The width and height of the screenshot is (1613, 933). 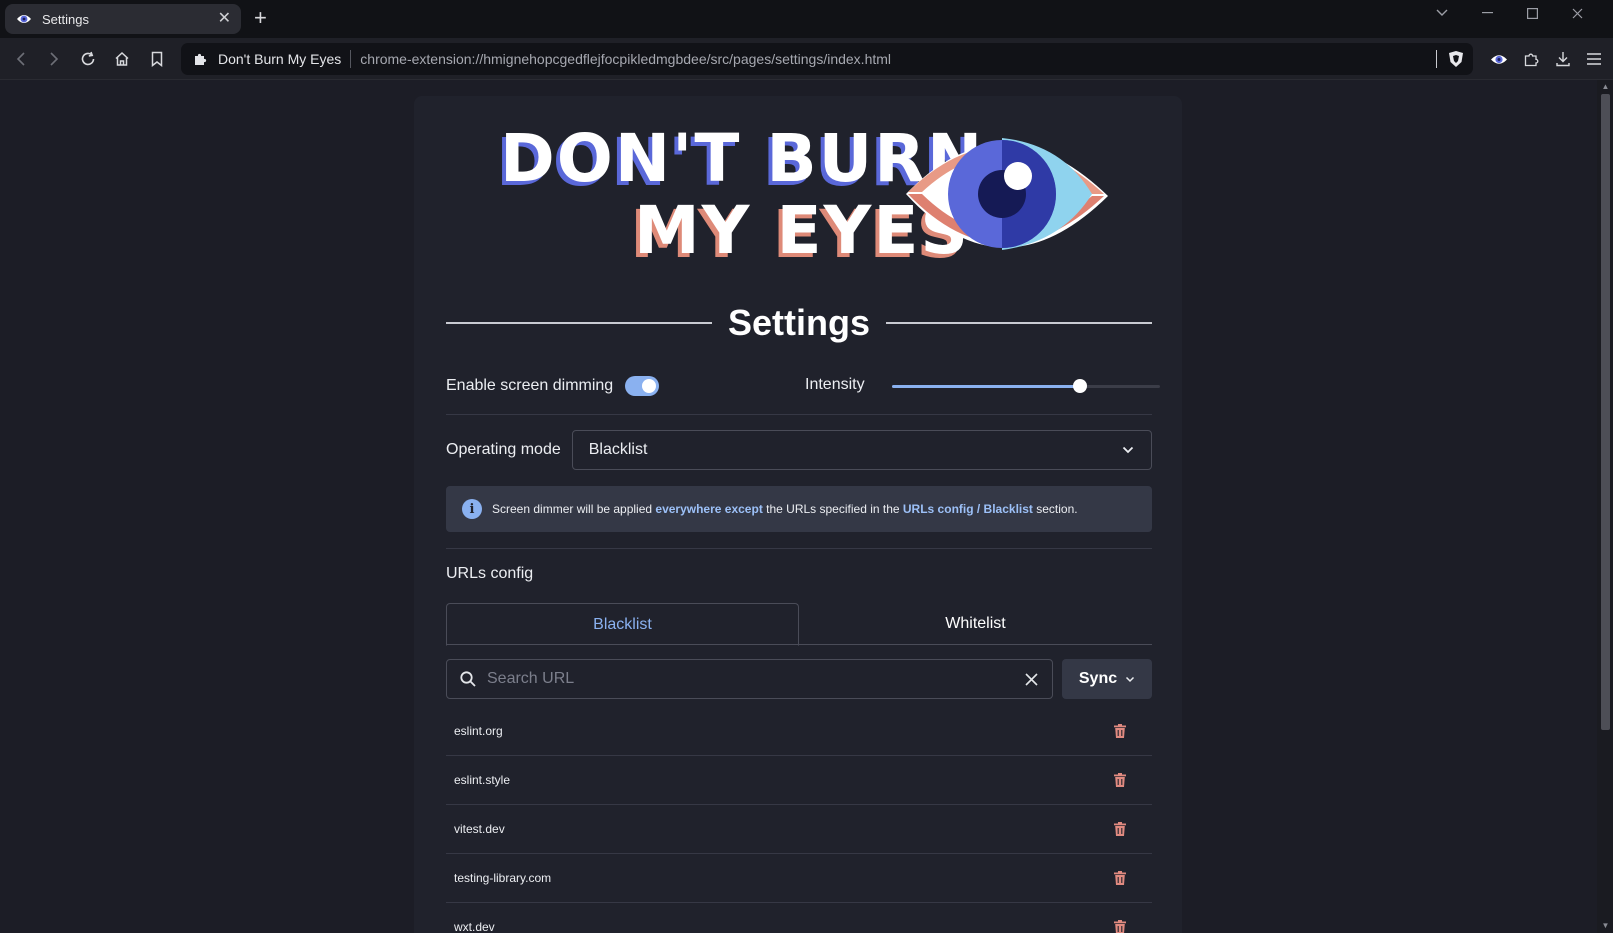 What do you see at coordinates (54, 59) in the screenshot?
I see `forward-icon` at bounding box center [54, 59].